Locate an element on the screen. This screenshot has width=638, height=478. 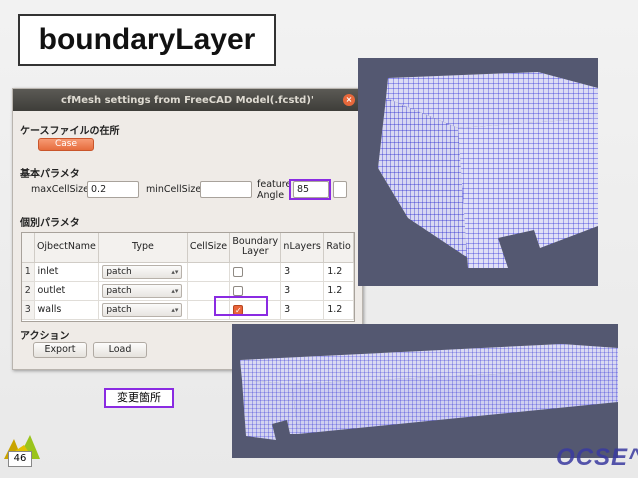
row-number: 3 is located at coordinates (28, 310).